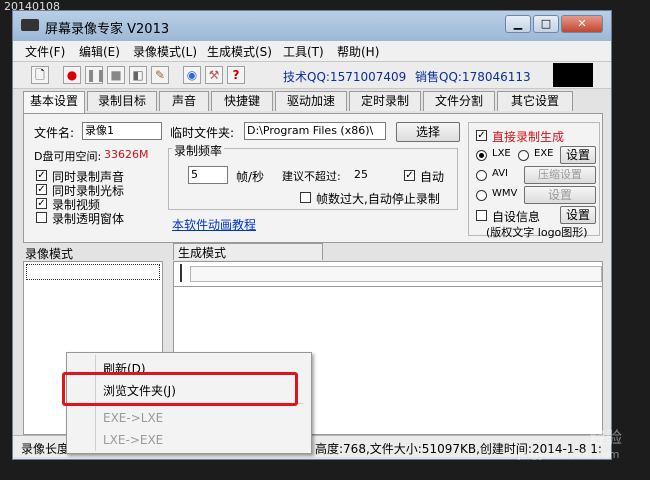  What do you see at coordinates (40, 75) in the screenshot?
I see `new-file-icon: 🗋` at bounding box center [40, 75].